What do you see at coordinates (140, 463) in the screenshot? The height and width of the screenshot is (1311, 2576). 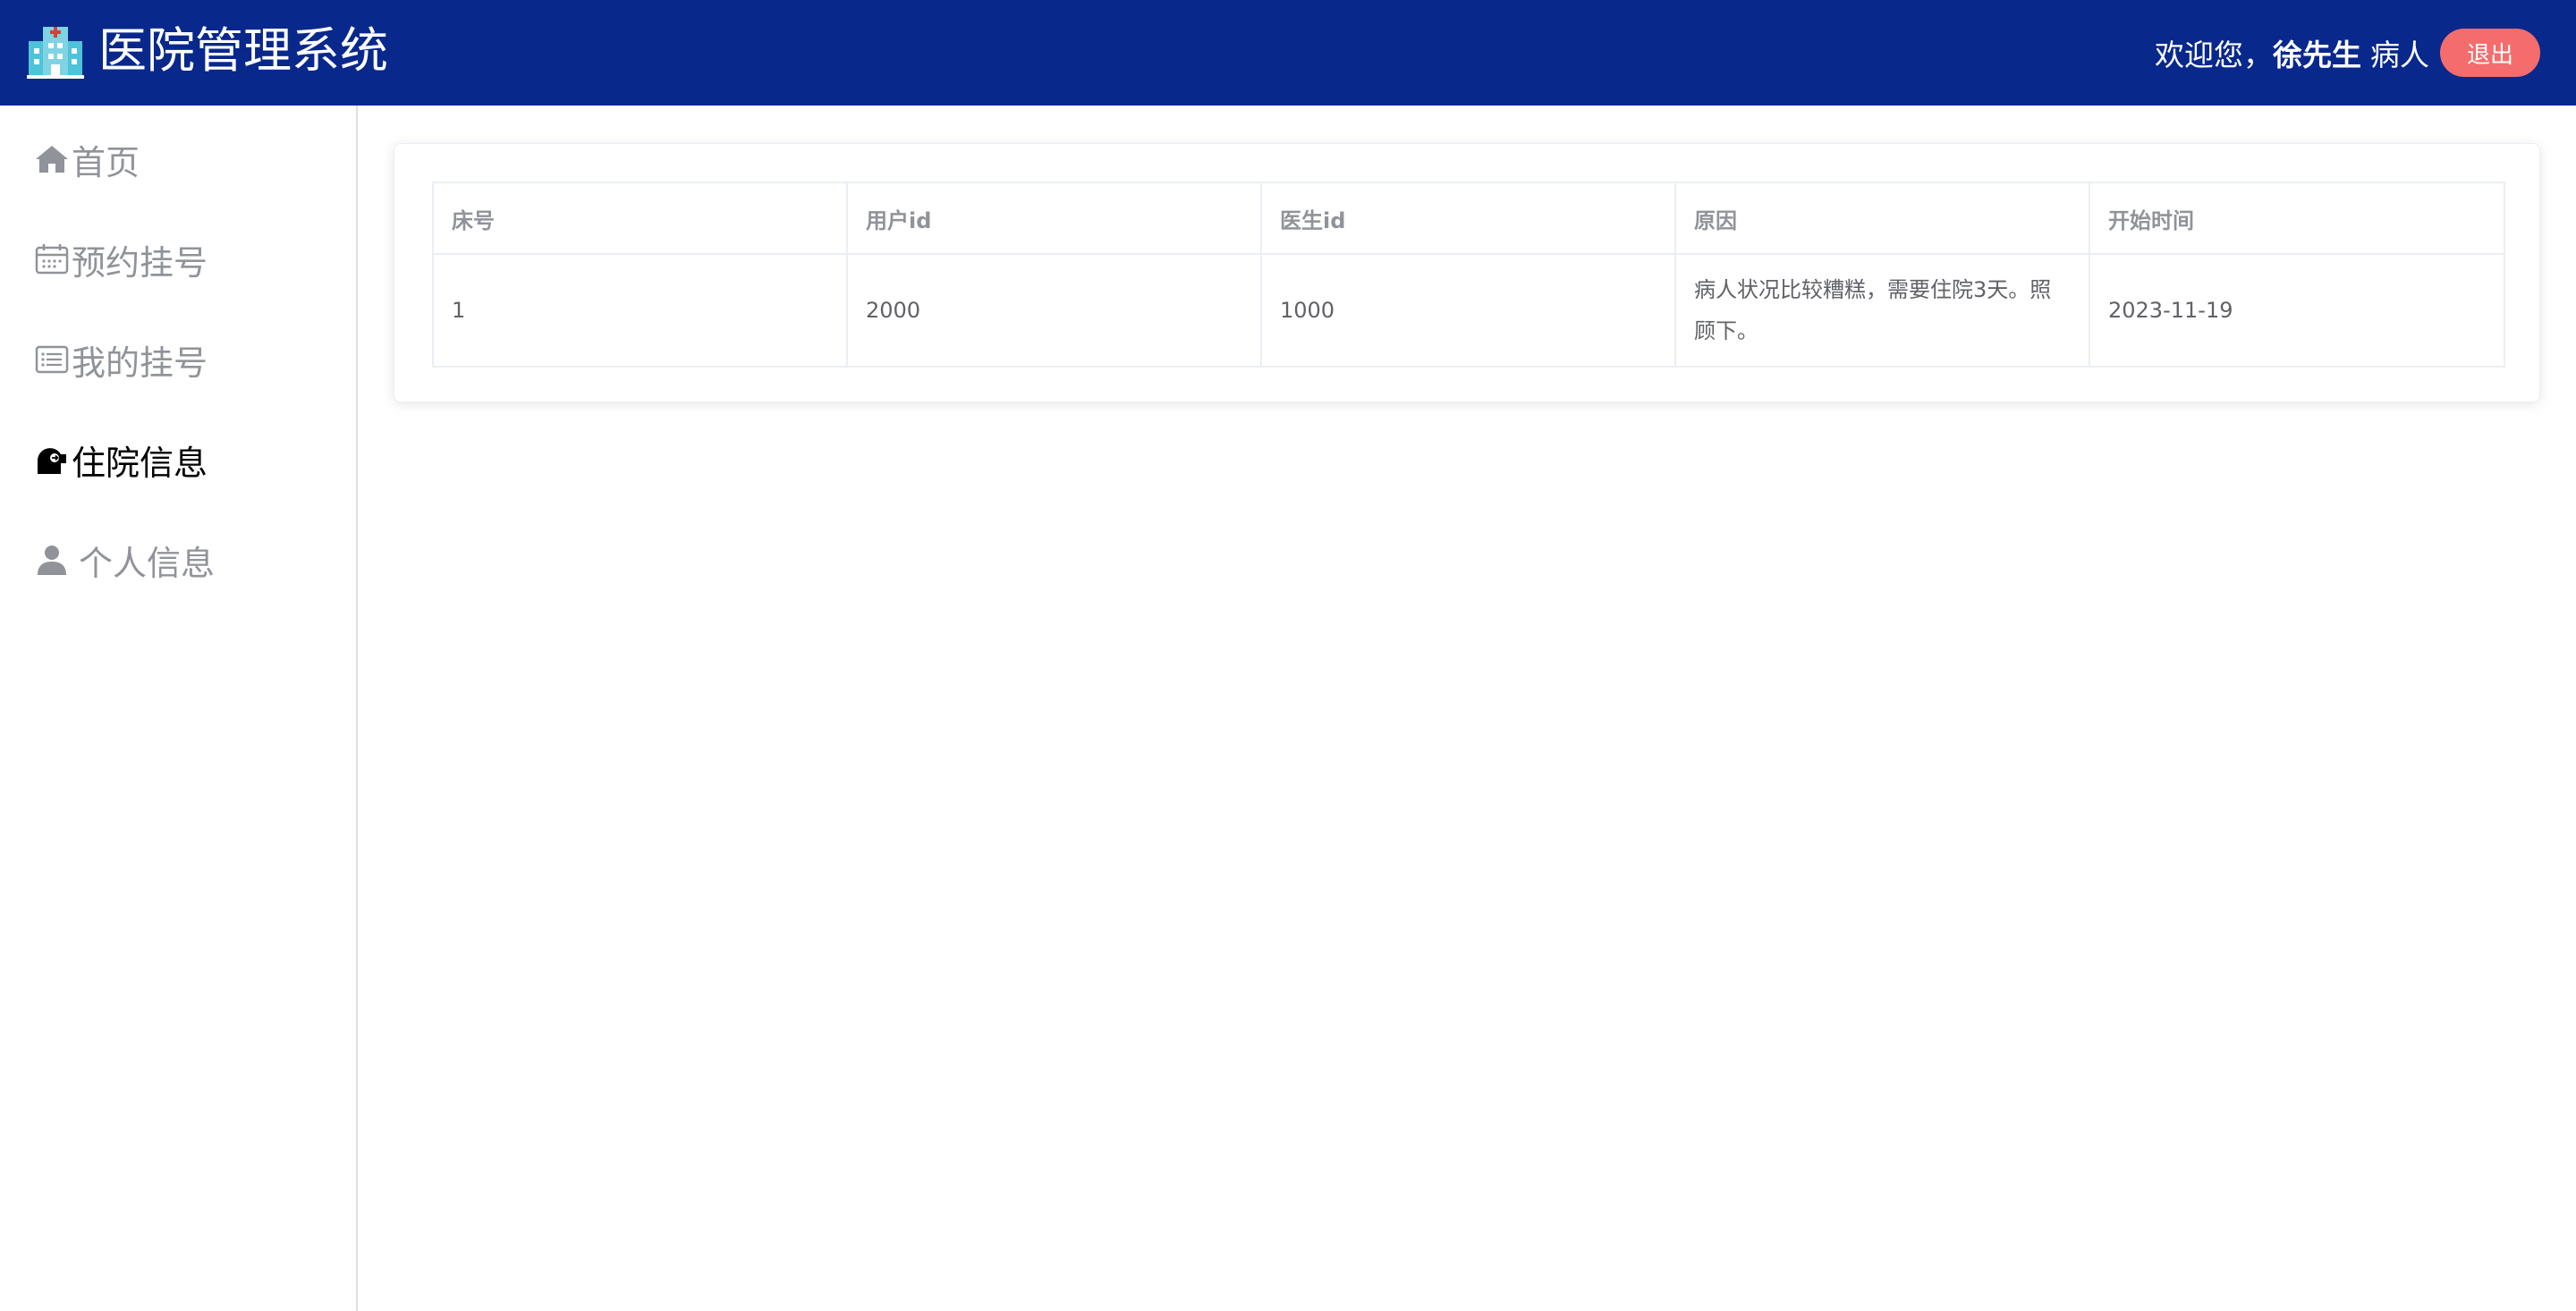 I see `sidebar-item-label: 住院信息` at bounding box center [140, 463].